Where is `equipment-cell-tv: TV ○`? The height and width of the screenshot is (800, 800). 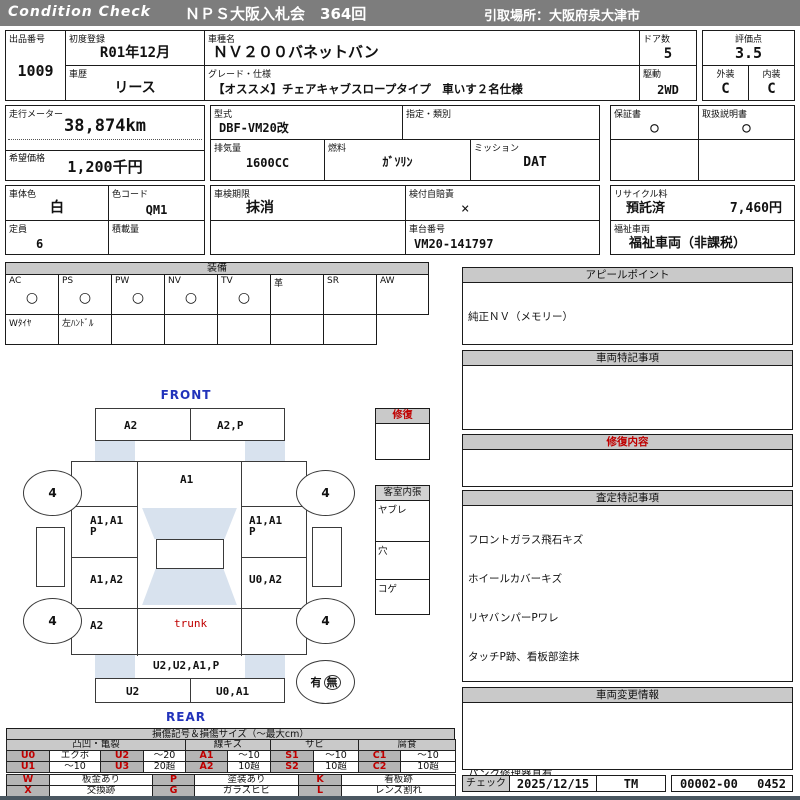 equipment-cell-tv: TV ○ is located at coordinates (244, 294).